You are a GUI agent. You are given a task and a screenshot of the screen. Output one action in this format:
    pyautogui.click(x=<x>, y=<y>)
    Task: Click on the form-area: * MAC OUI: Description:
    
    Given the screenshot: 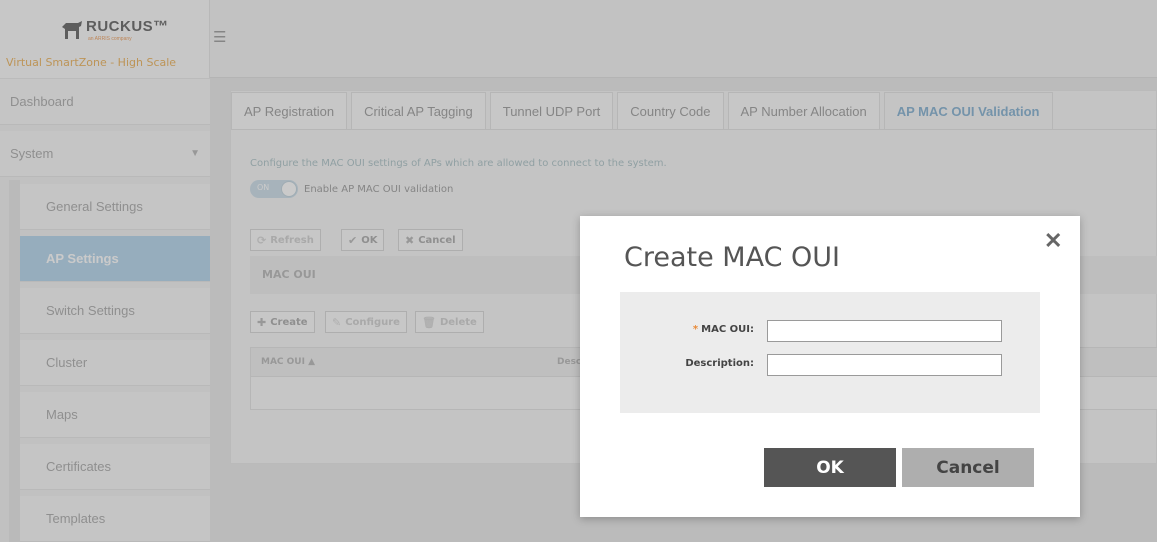 What is the action you would take?
    pyautogui.click(x=830, y=352)
    